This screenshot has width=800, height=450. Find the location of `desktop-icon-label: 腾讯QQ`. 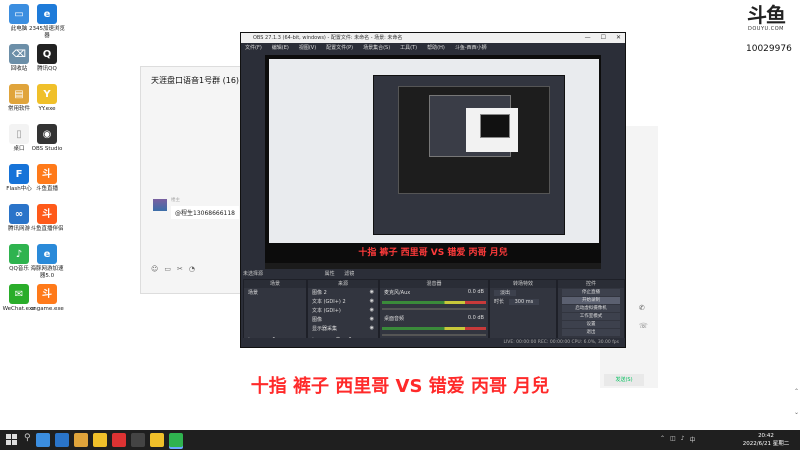

desktop-icon-label: 腾讯QQ is located at coordinates (47, 69).